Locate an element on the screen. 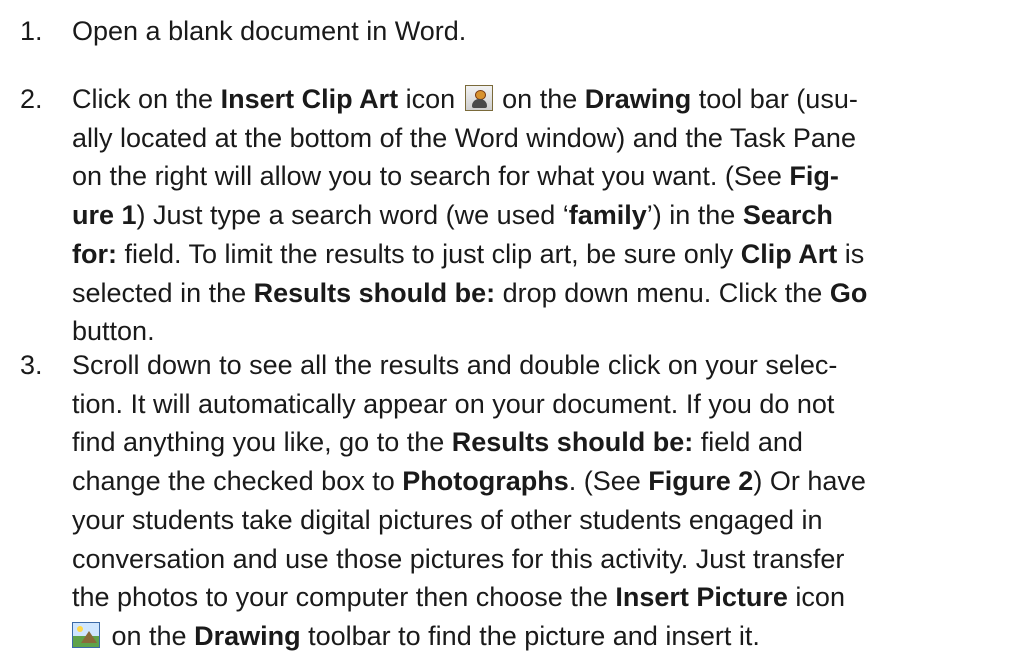 The image size is (1021, 662). text-run: button. is located at coordinates (113, 331).